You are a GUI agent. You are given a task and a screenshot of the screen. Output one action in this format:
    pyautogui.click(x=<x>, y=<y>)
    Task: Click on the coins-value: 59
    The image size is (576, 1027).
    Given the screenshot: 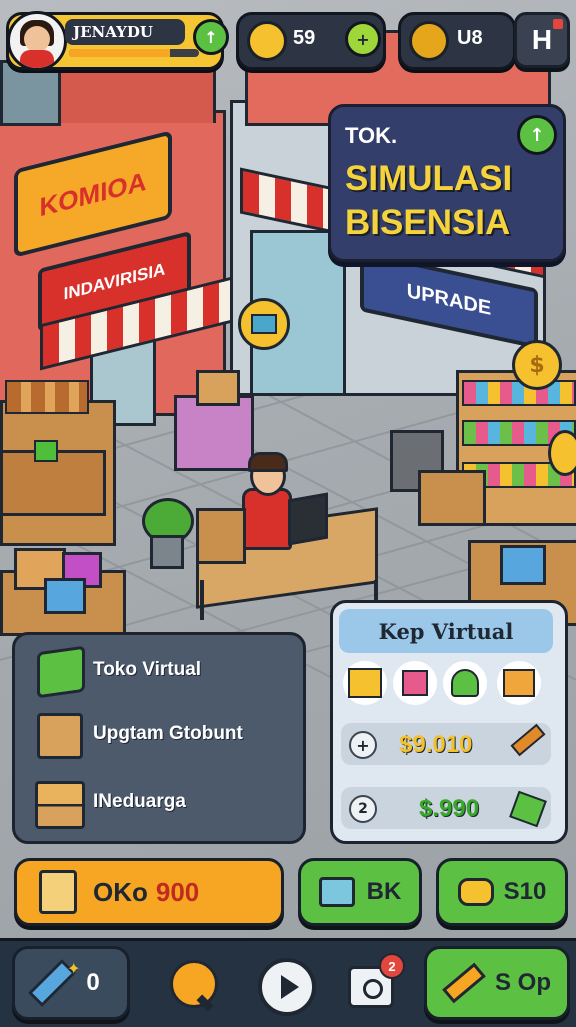 What is the action you would take?
    pyautogui.click(x=304, y=38)
    